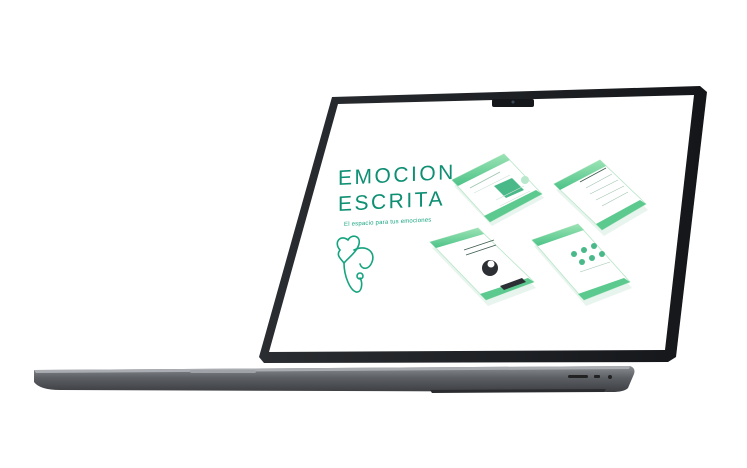 The image size is (747, 468). I want to click on app-title: EMOCION ESCRITA, so click(397, 189).